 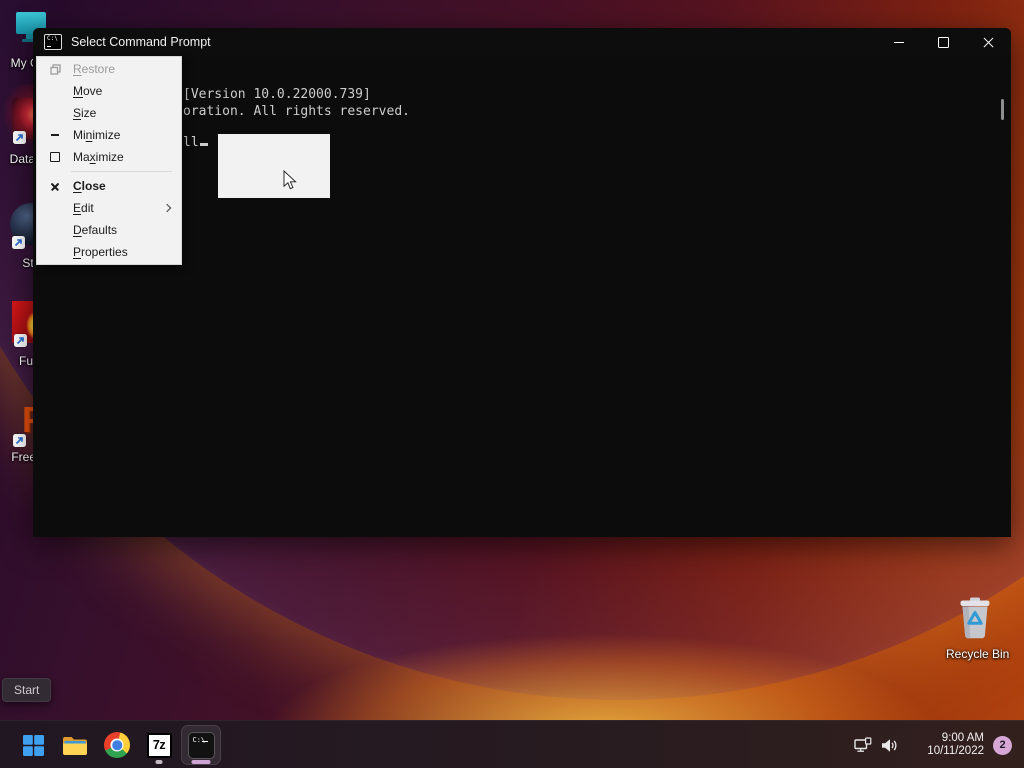 What do you see at coordinates (1002, 109) in the screenshot?
I see `scrollbar-thumb` at bounding box center [1002, 109].